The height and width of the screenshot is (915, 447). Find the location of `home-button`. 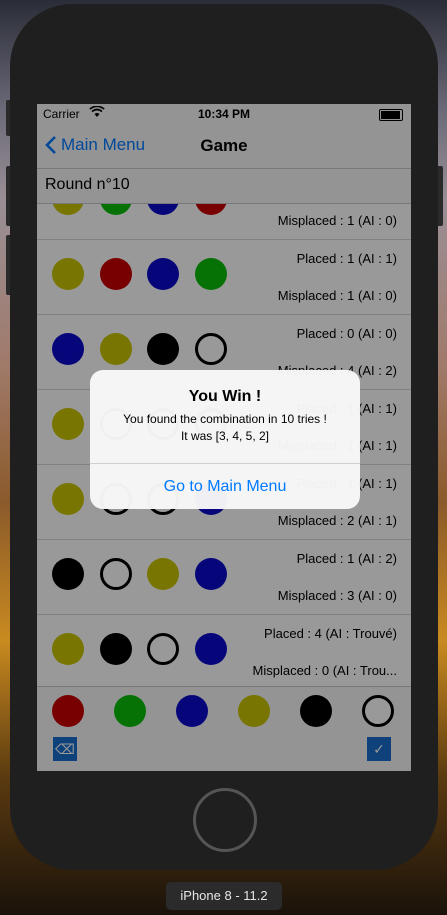

home-button is located at coordinates (225, 820).